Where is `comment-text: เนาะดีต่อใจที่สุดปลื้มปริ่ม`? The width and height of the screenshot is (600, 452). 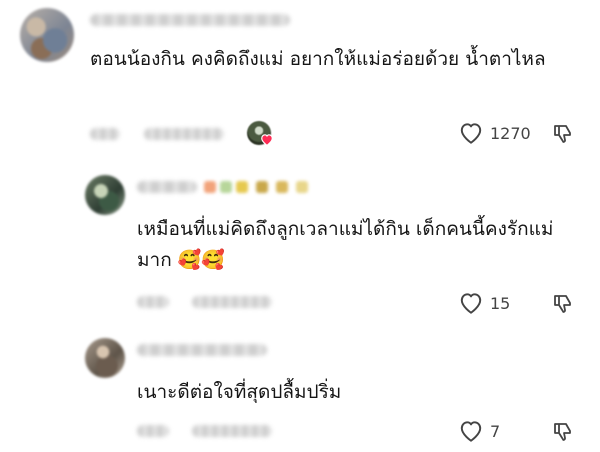 comment-text: เนาะดีต่อใจที่สุดปลื้มปริ่ม is located at coordinates (239, 392).